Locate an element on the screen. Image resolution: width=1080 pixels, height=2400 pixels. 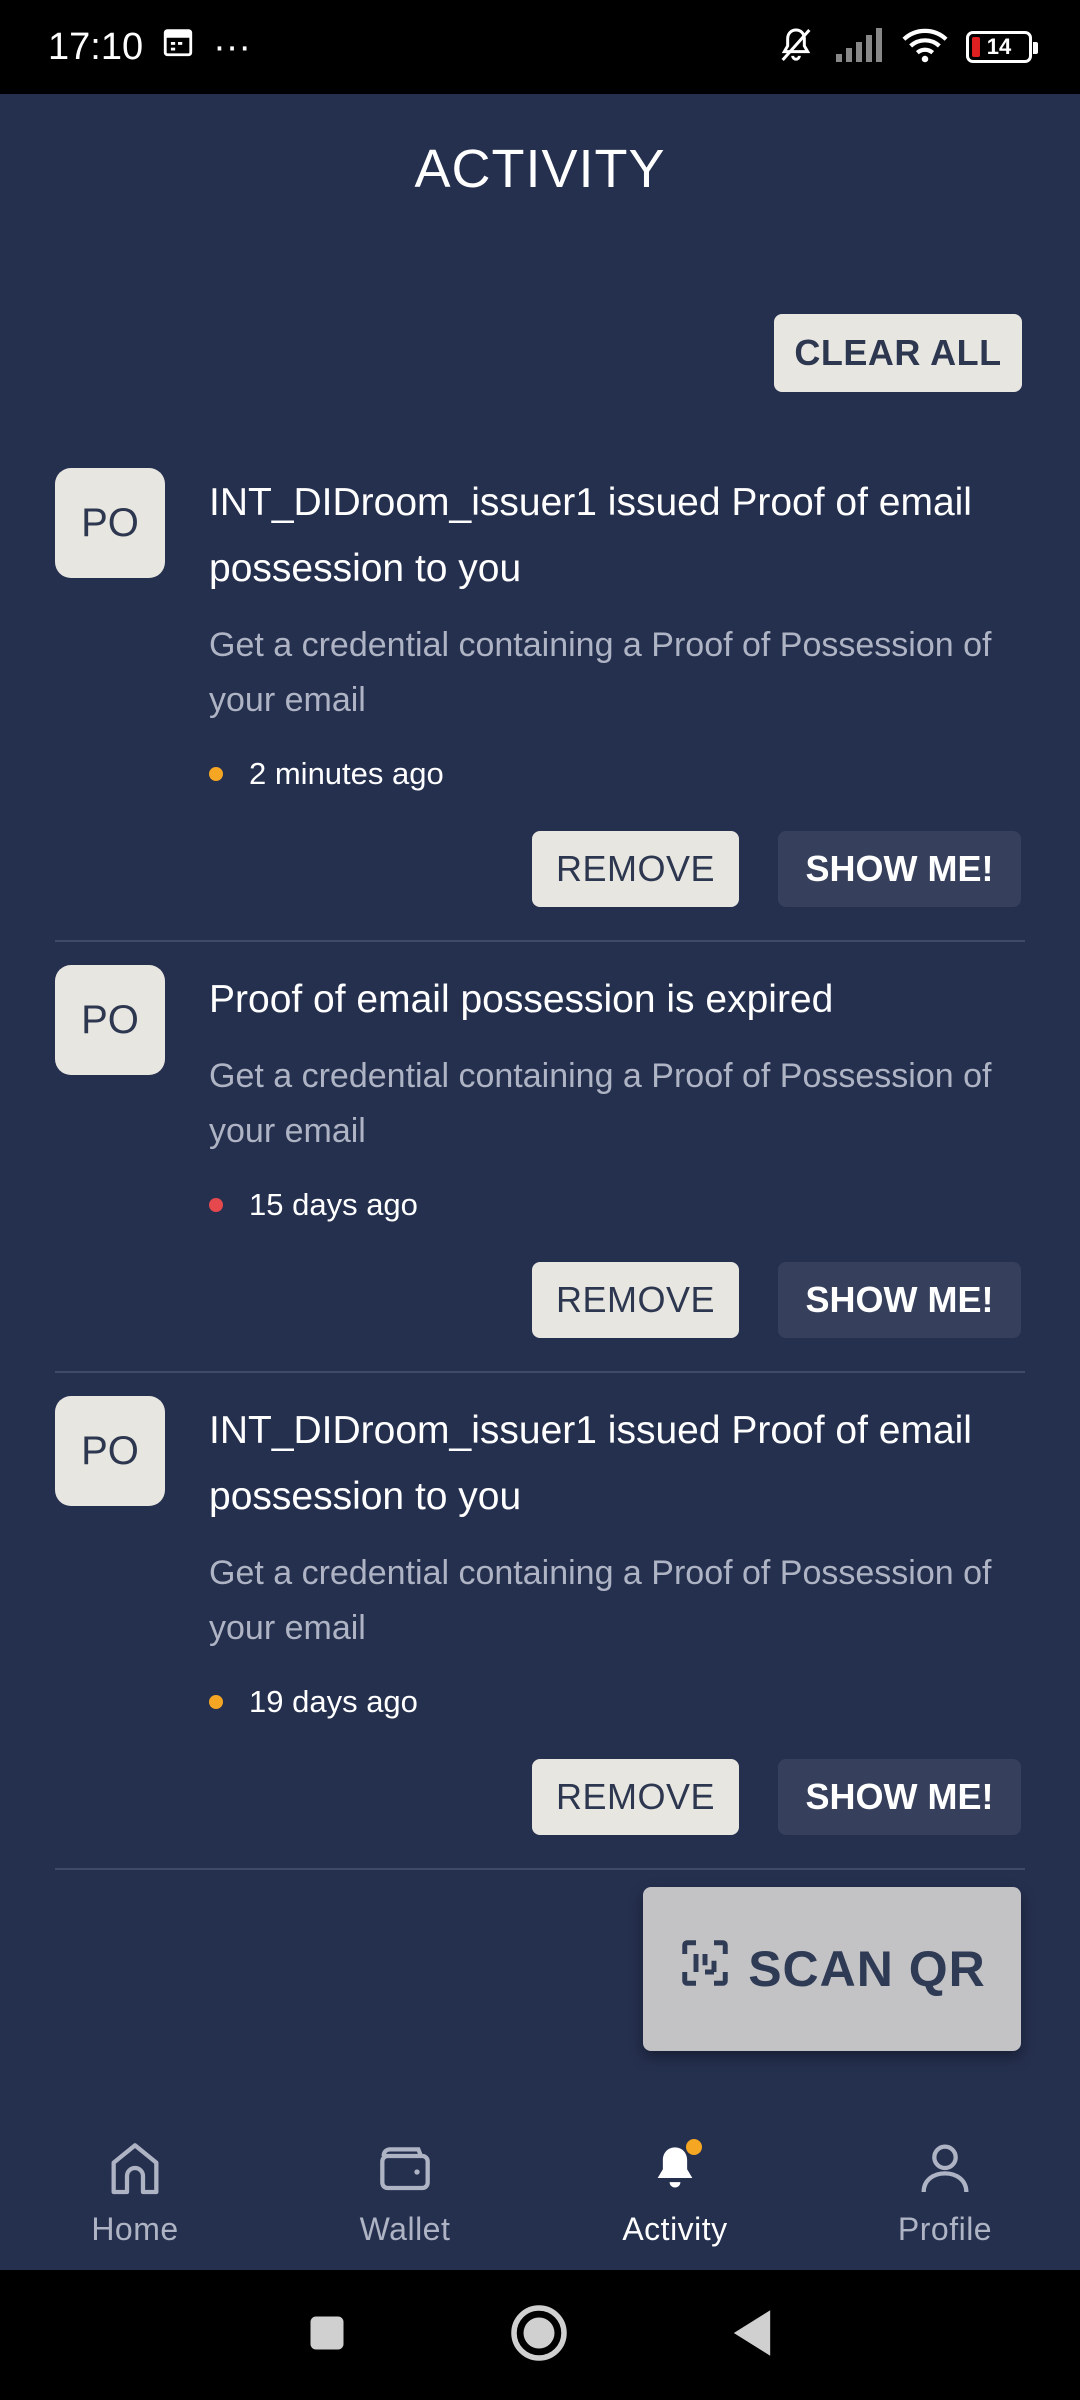
notification-badge is located at coordinates (694, 2146).